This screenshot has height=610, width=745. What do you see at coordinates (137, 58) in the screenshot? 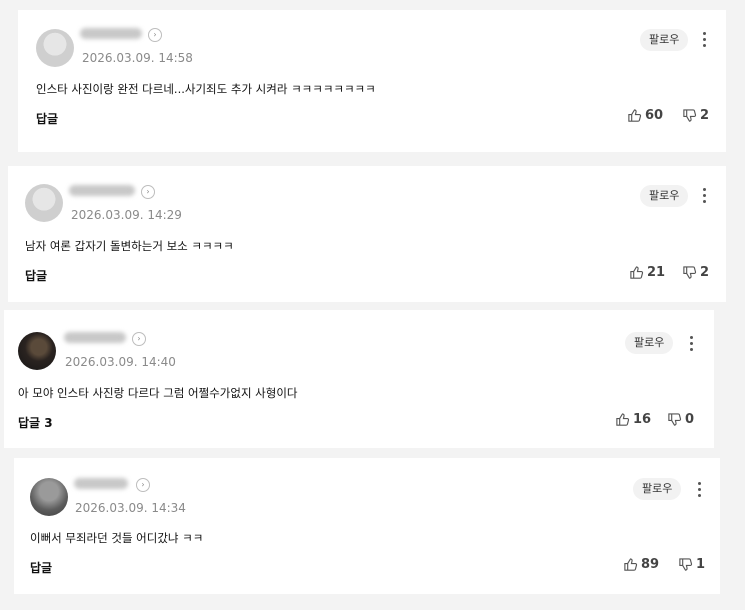
I see `comment-date: 2026.03.09. 14:58` at bounding box center [137, 58].